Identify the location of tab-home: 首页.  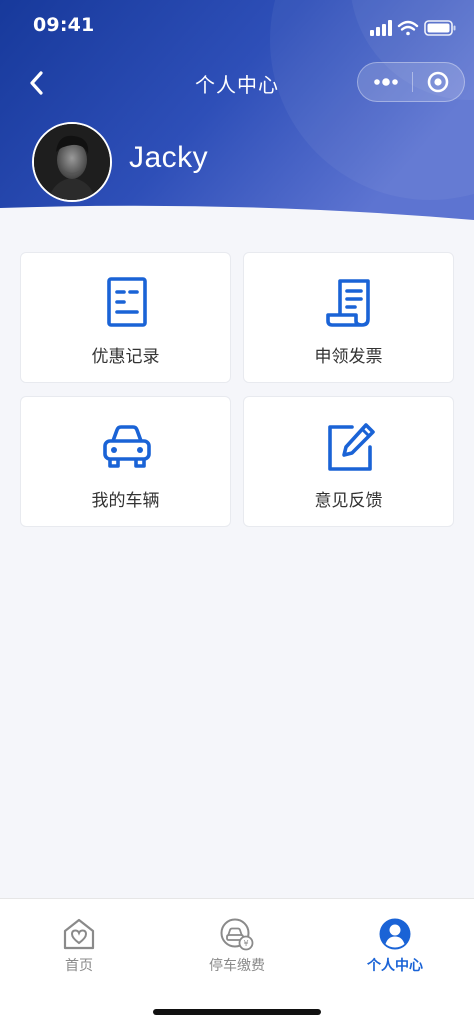
(79, 946).